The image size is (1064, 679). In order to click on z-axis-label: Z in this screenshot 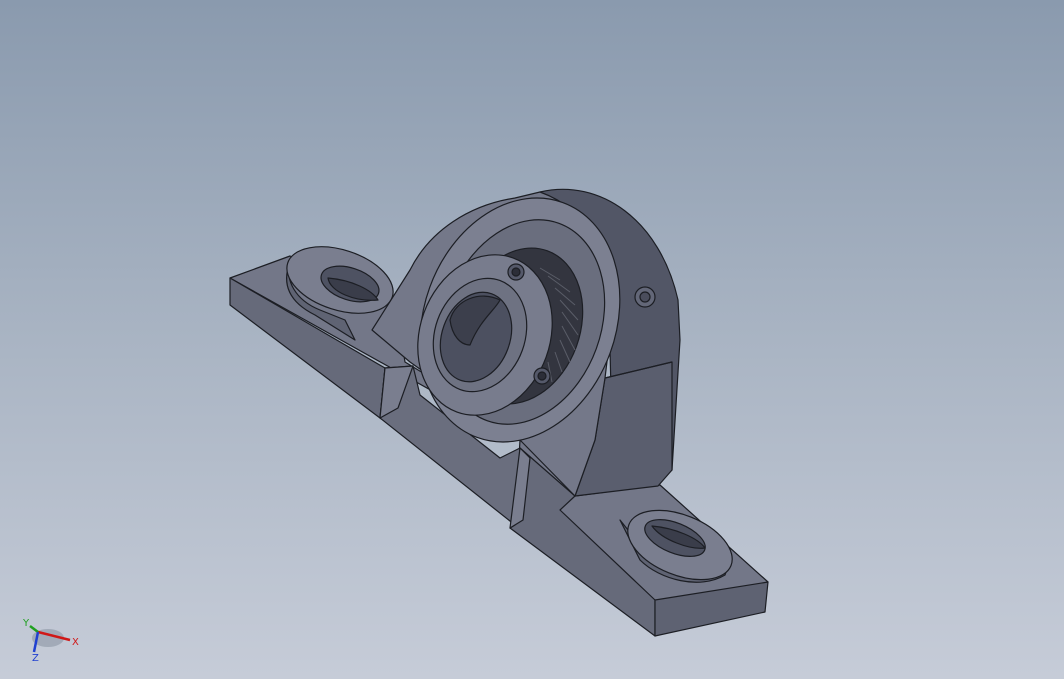, I will do `click(35, 658)`.